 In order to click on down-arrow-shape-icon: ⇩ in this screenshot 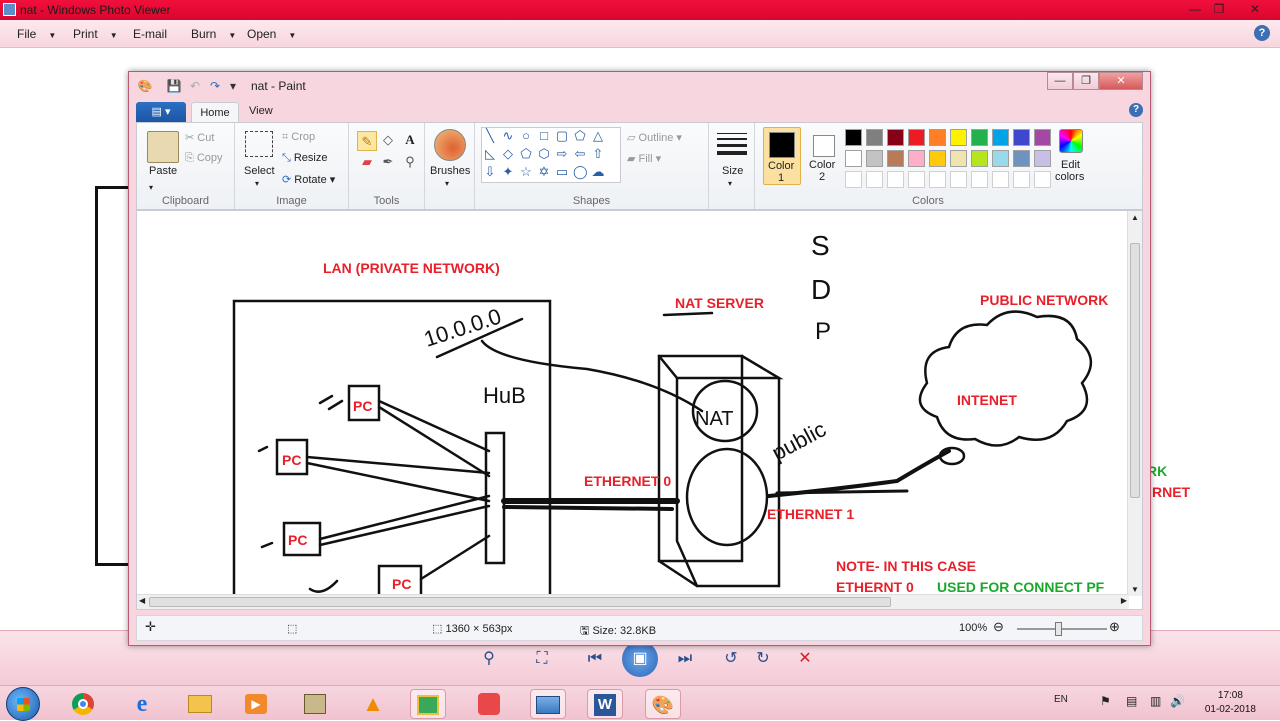, I will do `click(490, 172)`.